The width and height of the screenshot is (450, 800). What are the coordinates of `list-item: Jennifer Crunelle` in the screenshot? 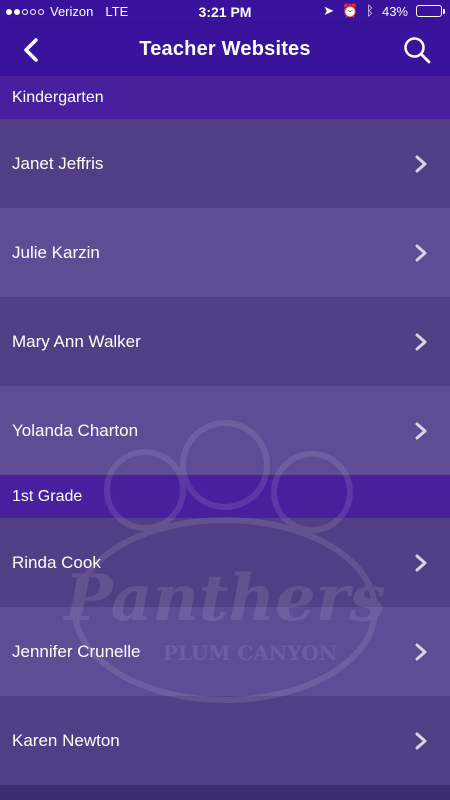 It's located at (225, 651).